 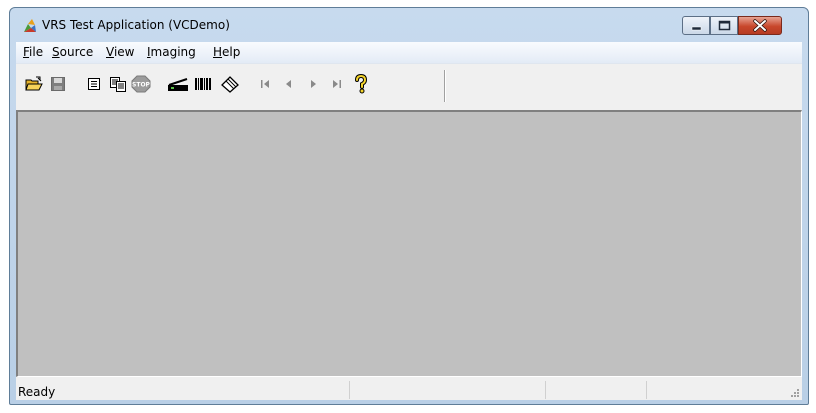 I want to click on toolbar: STOP, so click(x=409, y=87).